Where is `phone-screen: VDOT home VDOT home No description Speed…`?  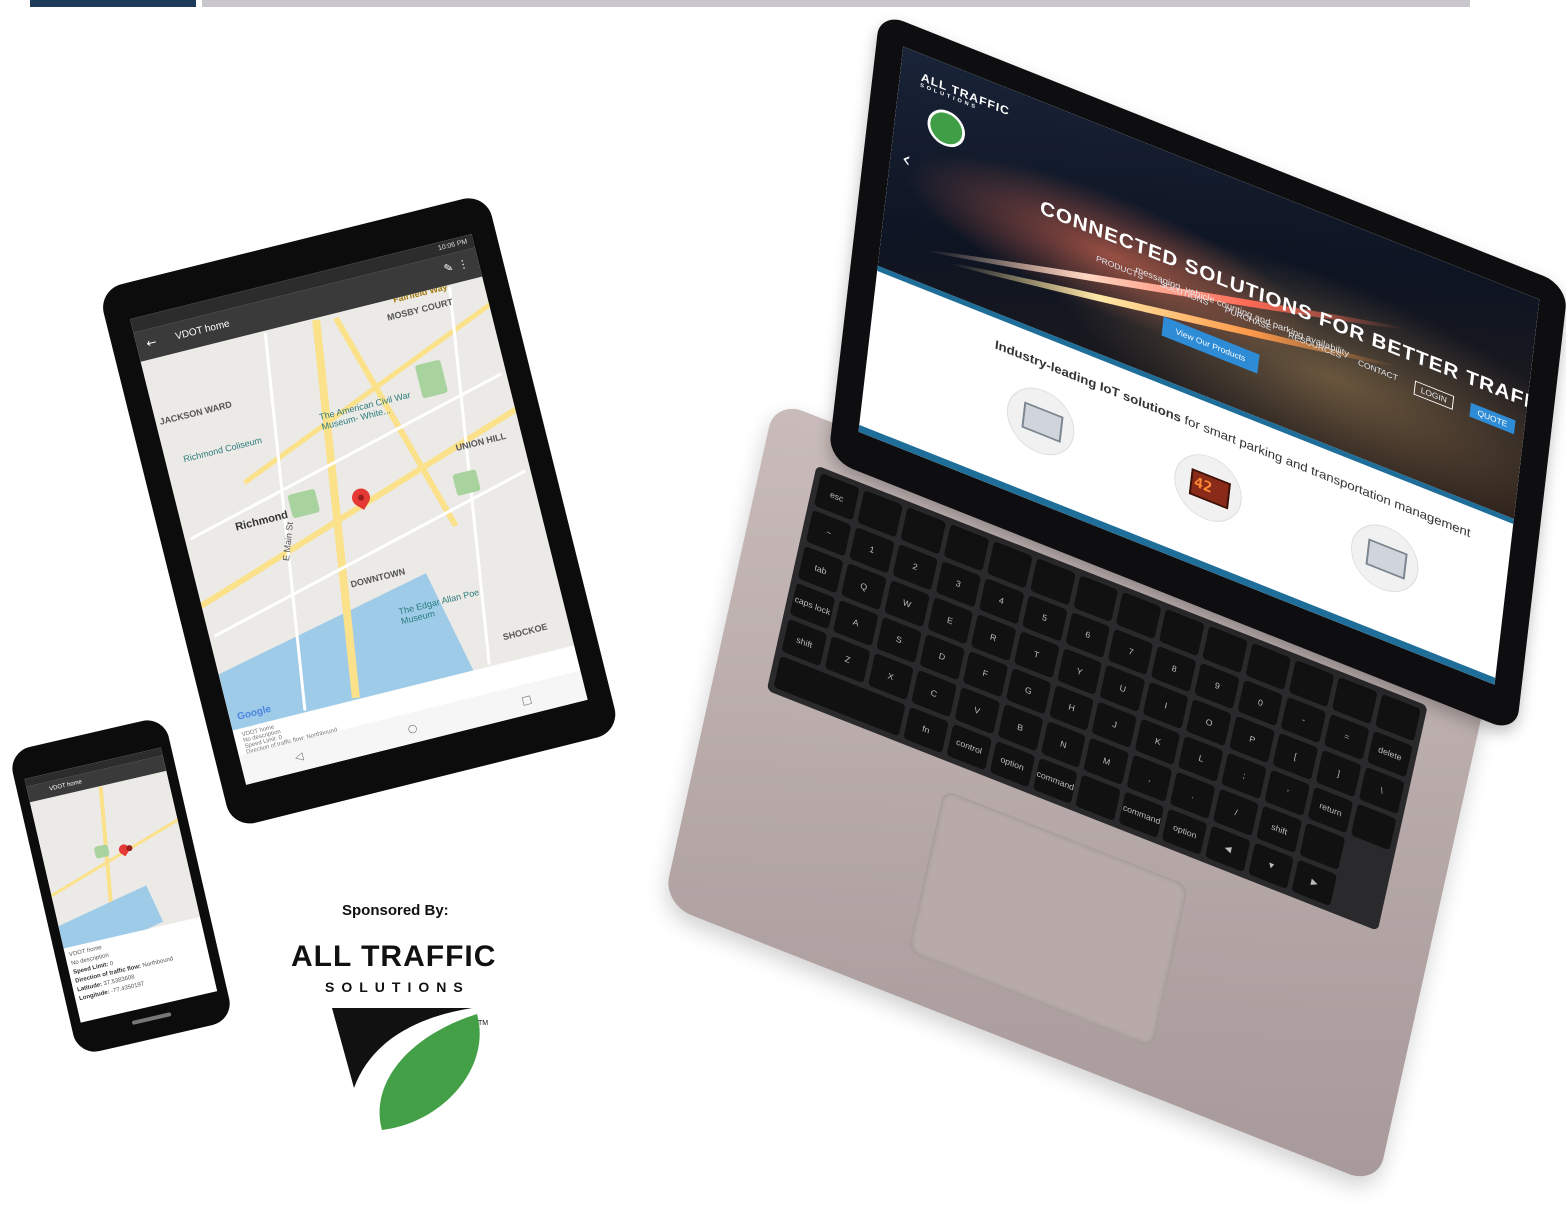
phone-screen: VDOT home VDOT home No description Speed… is located at coordinates (121, 885).